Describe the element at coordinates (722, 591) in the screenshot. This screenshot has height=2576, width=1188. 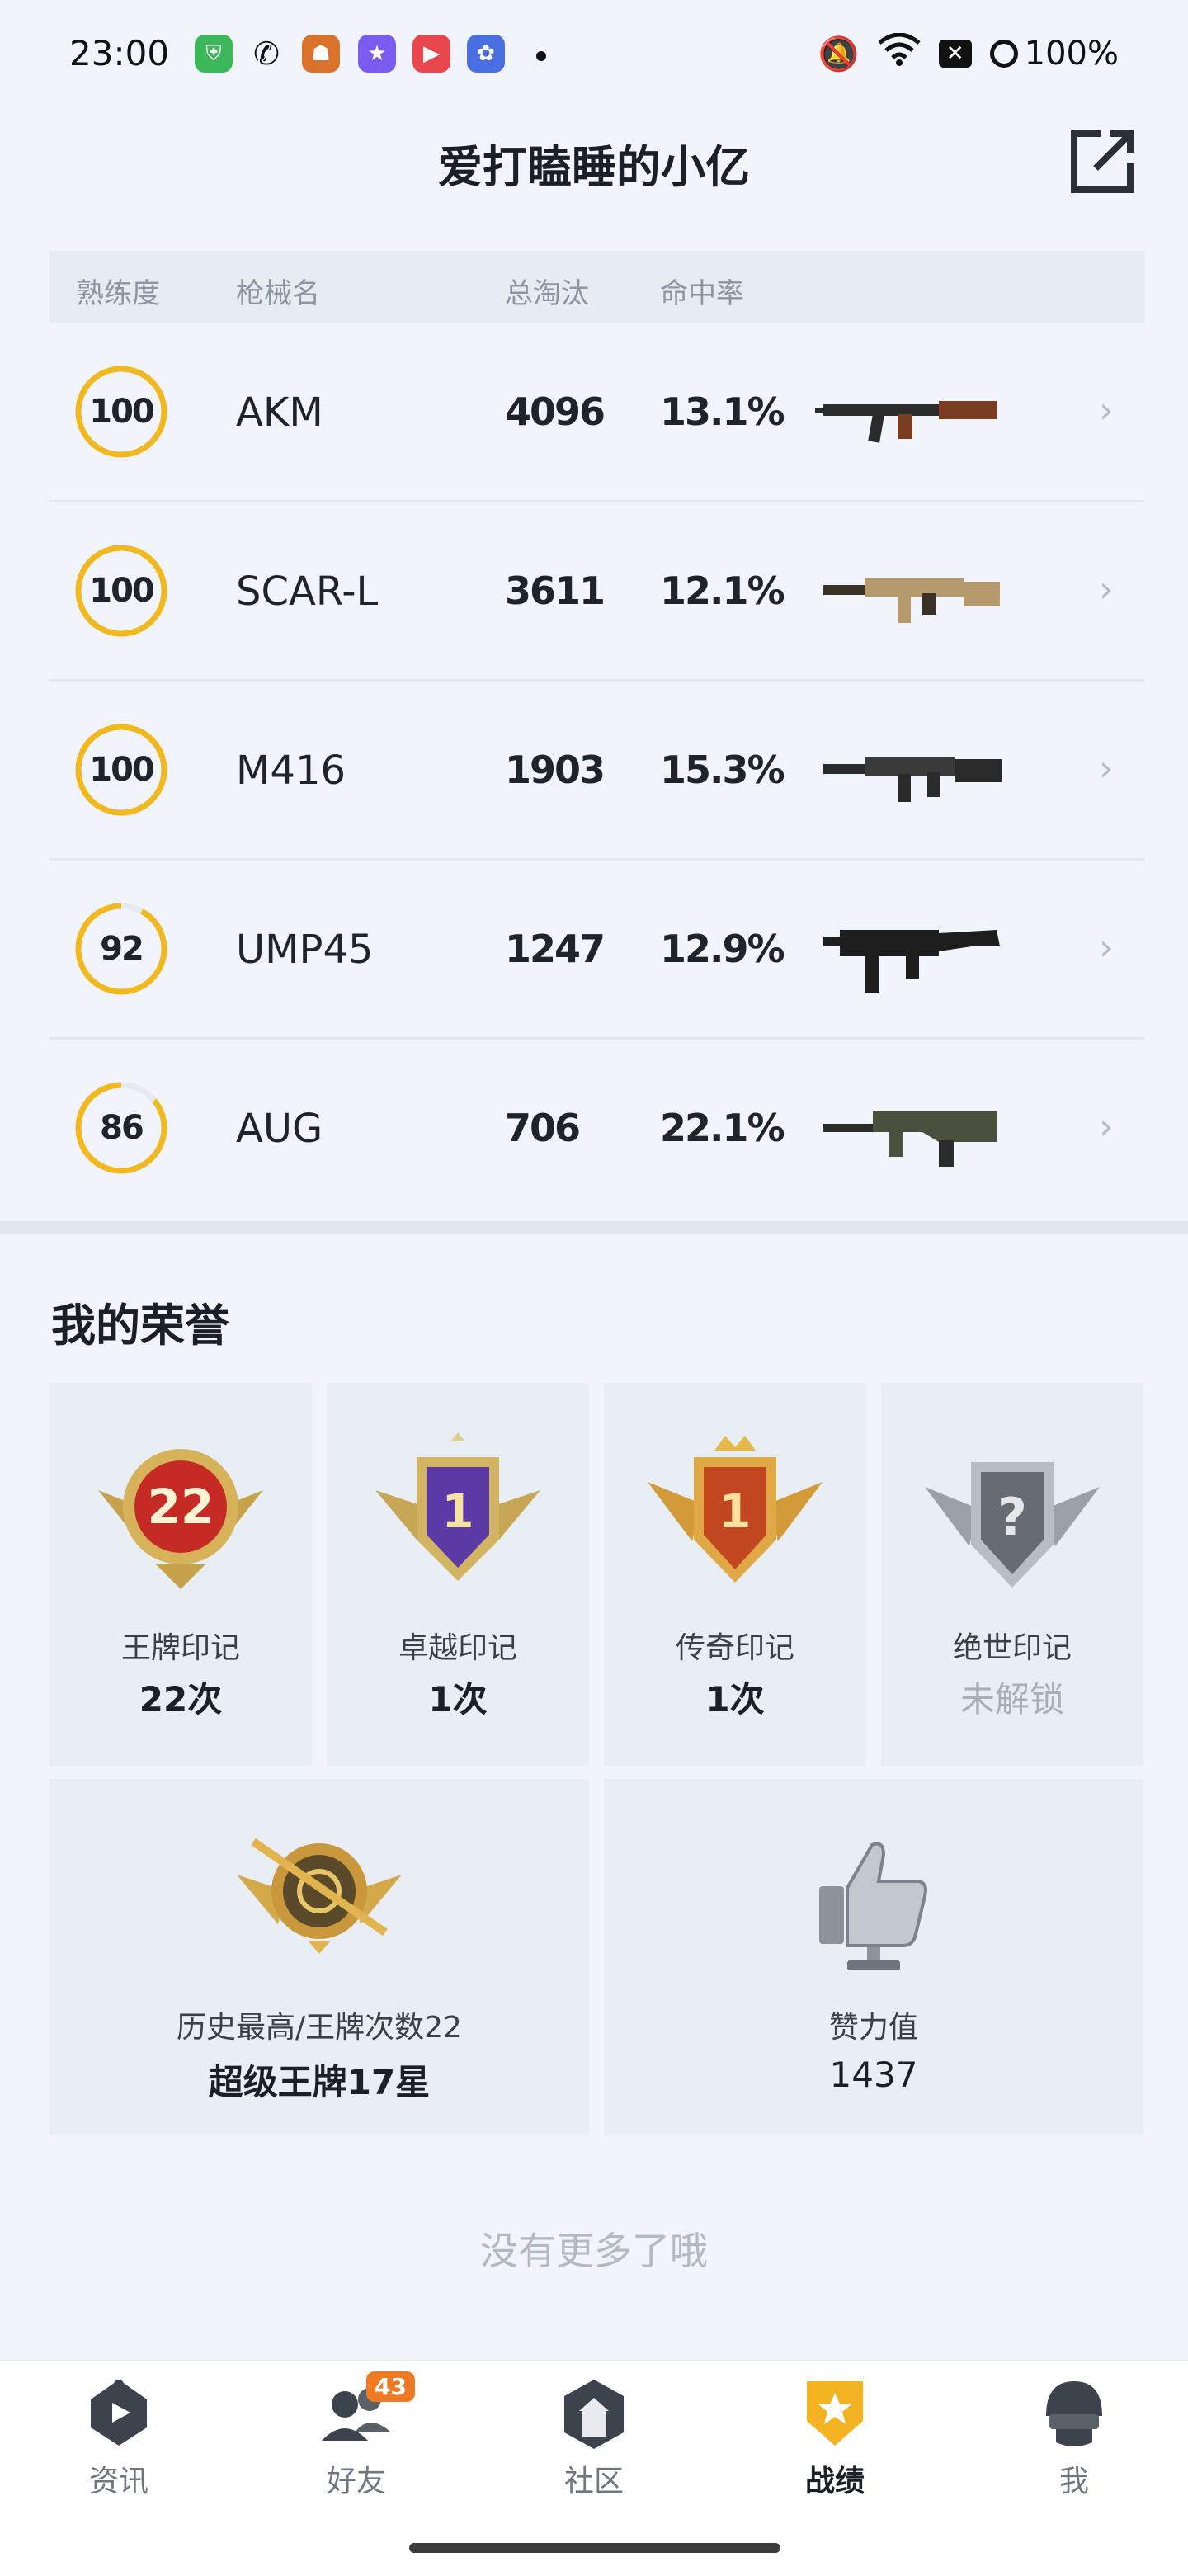
I see `hit-rate: 12.1%` at that location.